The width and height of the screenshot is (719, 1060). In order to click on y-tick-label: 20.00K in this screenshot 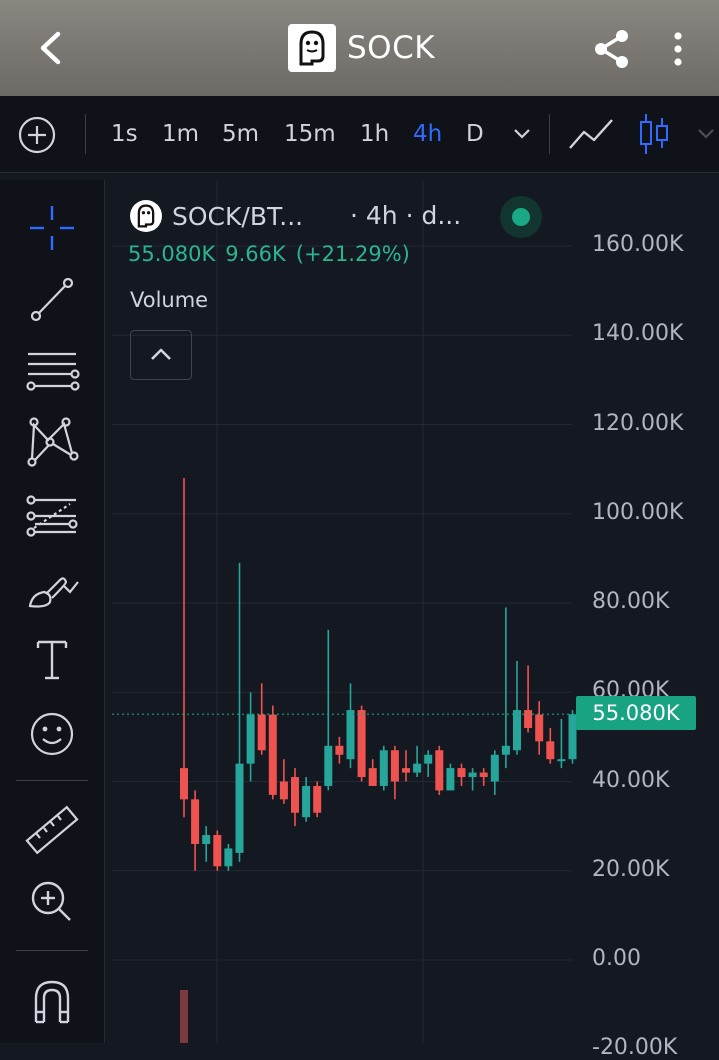, I will do `click(631, 869)`.